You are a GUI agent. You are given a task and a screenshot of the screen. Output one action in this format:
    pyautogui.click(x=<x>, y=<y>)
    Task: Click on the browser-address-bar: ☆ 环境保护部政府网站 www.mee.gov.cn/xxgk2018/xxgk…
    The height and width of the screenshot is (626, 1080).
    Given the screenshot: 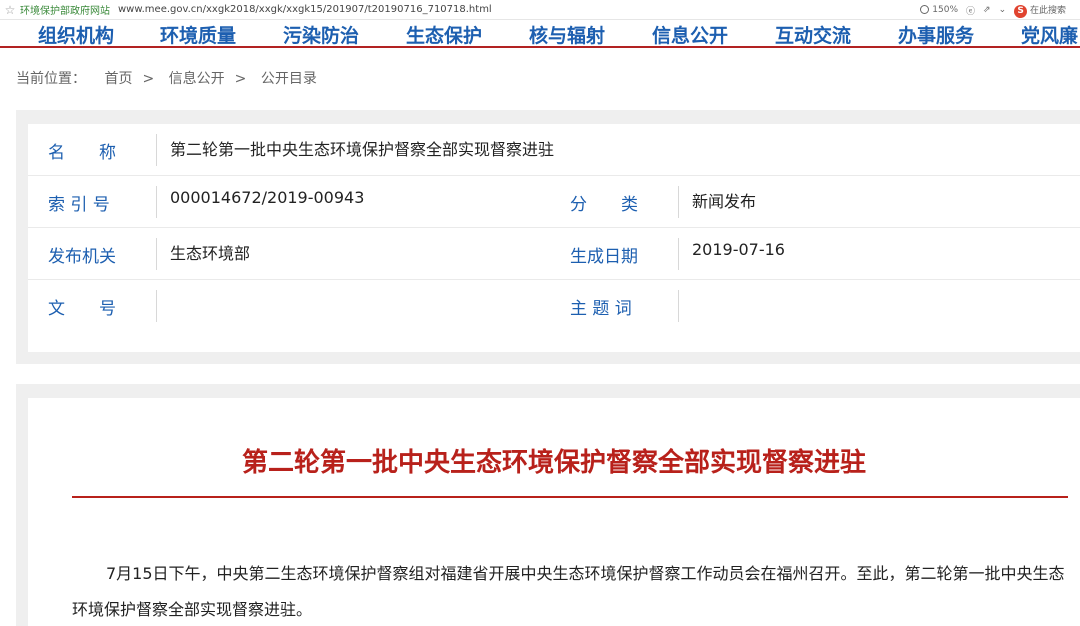 What is the action you would take?
    pyautogui.click(x=540, y=10)
    